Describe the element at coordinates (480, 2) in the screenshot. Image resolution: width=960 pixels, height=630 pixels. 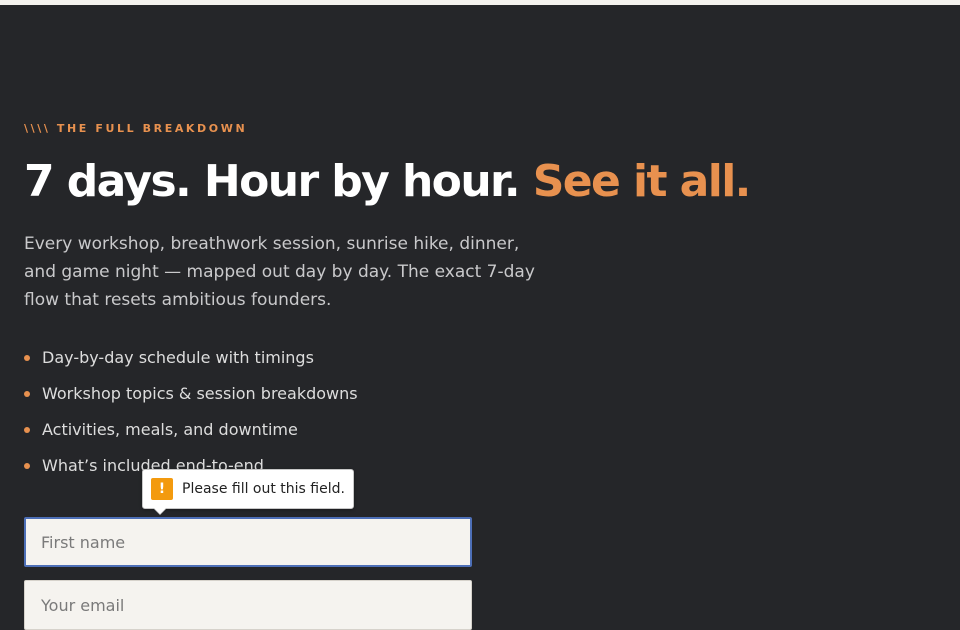
I see `top-strip` at that location.